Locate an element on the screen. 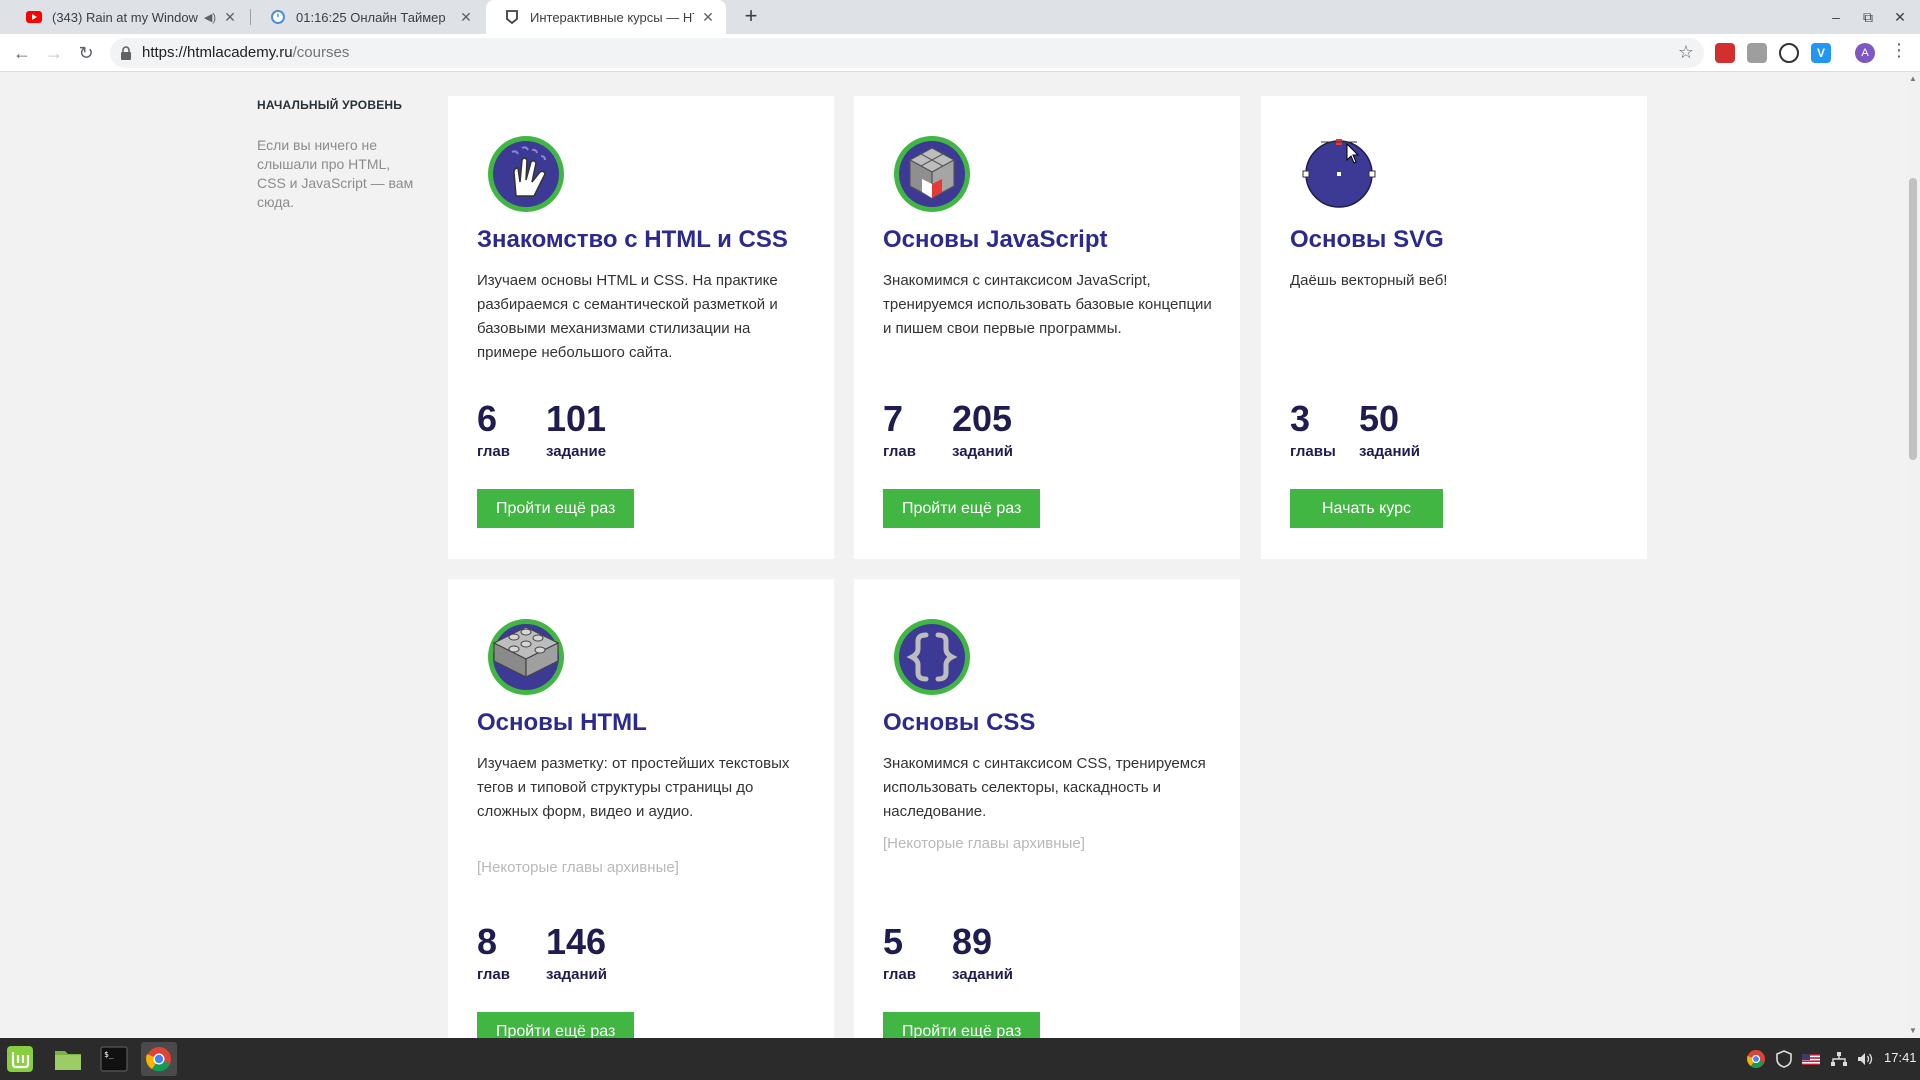 The image size is (1920, 1080). course-title: Основы JavaScript is located at coordinates (995, 240).